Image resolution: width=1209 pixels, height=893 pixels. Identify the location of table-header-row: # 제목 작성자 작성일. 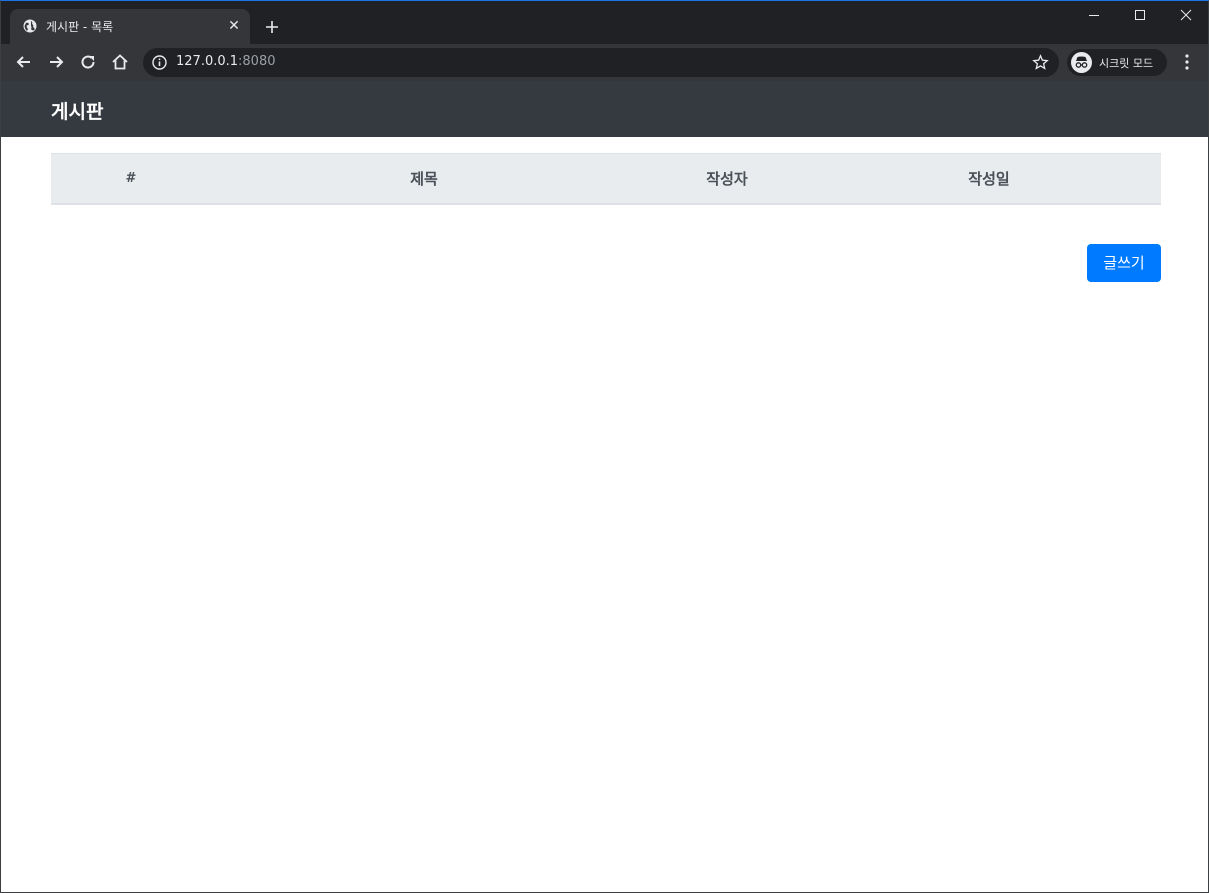
(606, 179).